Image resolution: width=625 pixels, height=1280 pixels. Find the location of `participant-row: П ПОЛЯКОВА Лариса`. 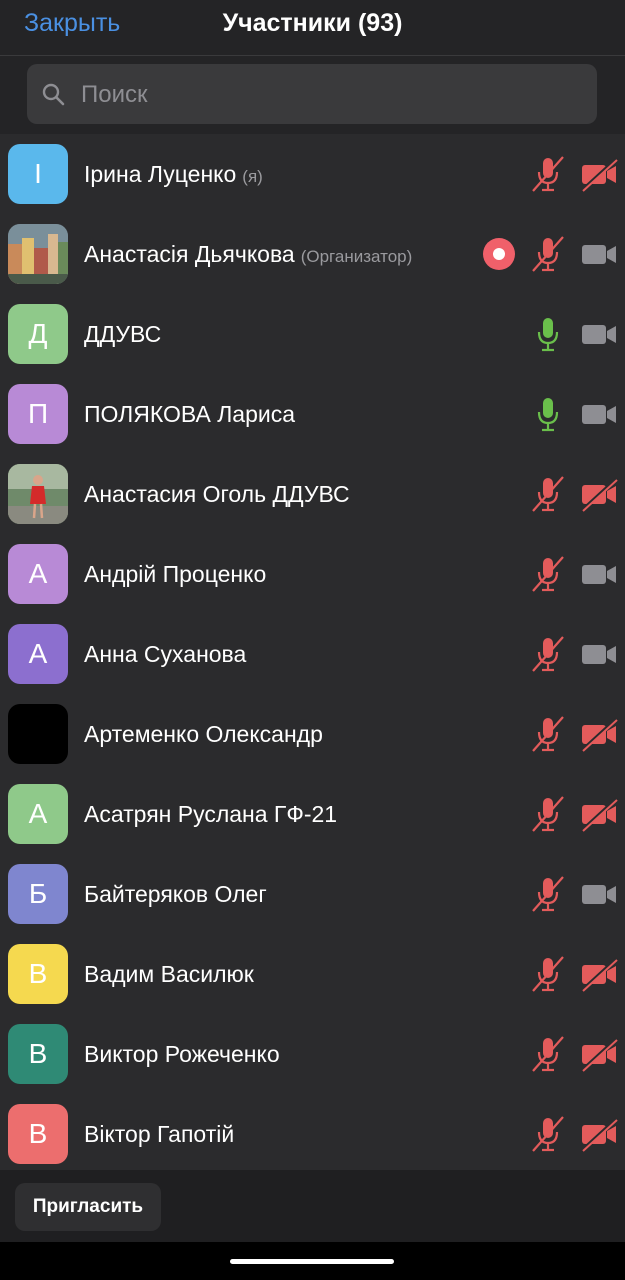

participant-row: П ПОЛЯКОВА Лариса is located at coordinates (312, 414).